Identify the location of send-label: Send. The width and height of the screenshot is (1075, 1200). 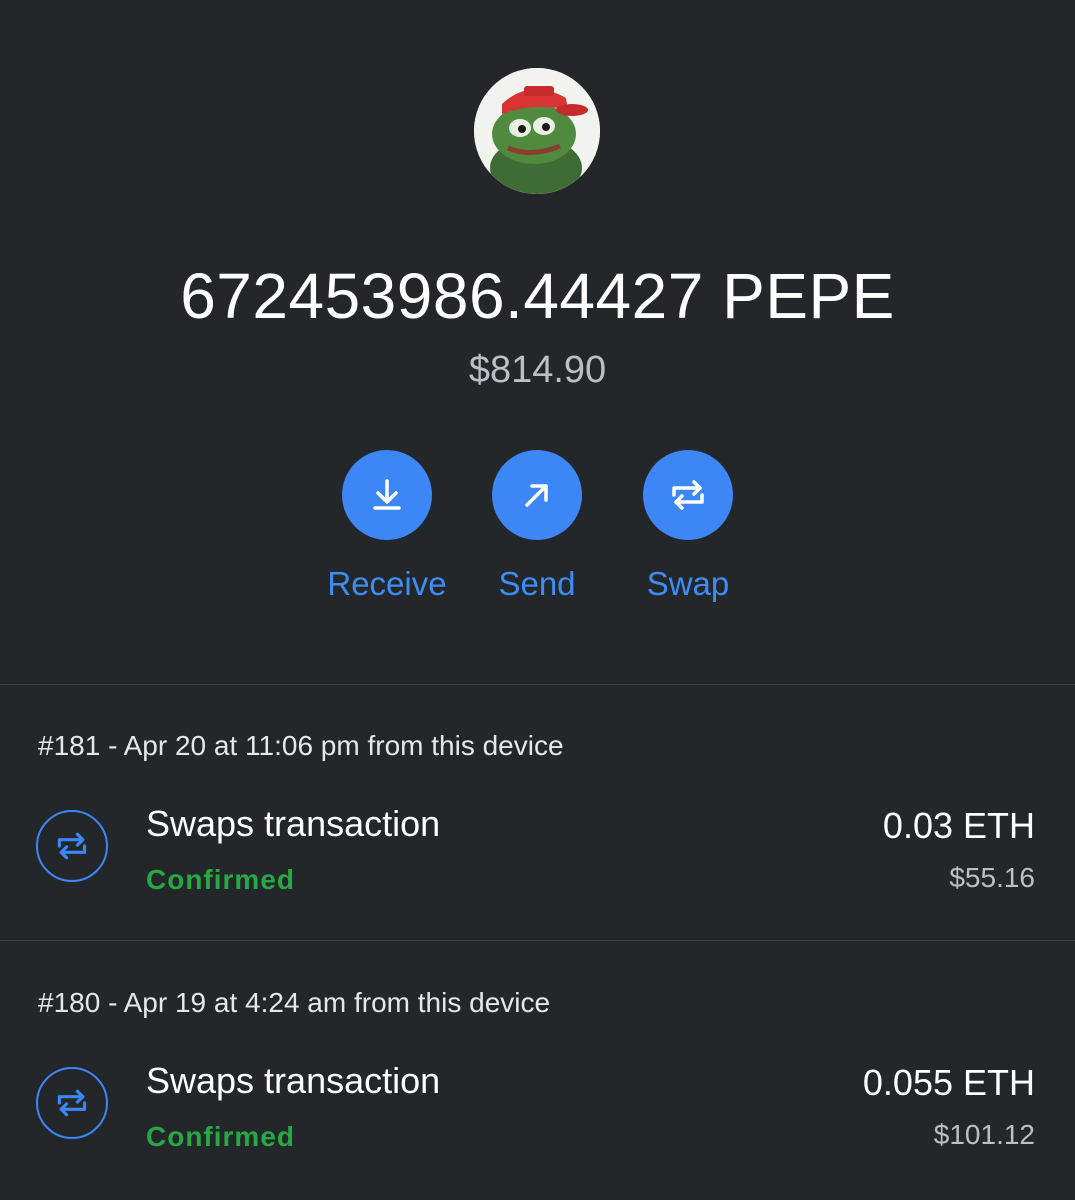
(537, 584).